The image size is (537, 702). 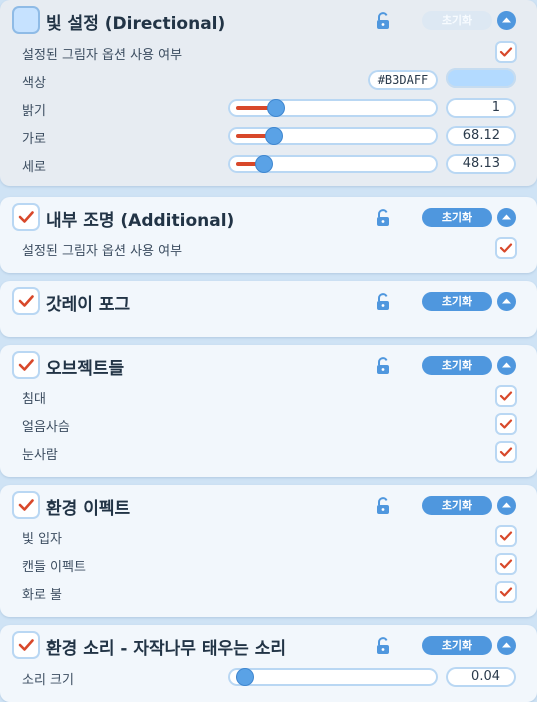 I want to click on item-label: 얼음사슴, so click(x=46, y=427).